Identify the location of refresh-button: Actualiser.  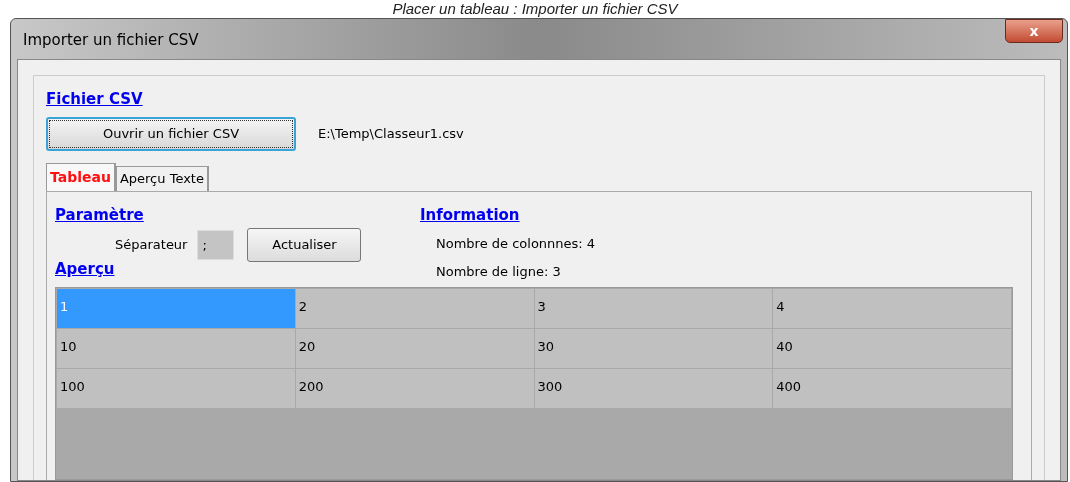
(304, 245).